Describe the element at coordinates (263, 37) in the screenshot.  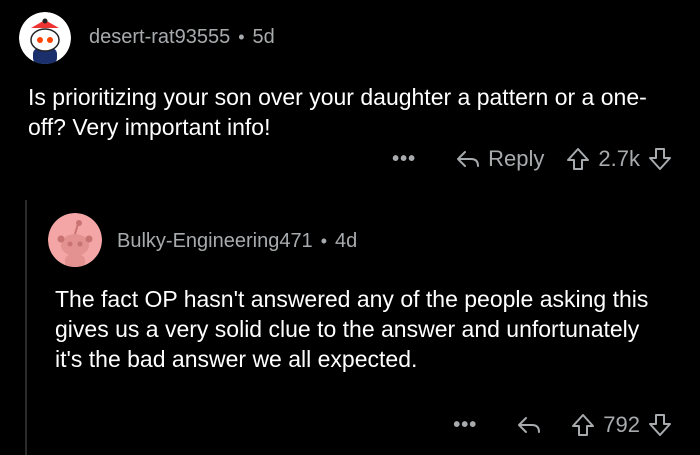
I see `comment-age: 5d` at that location.